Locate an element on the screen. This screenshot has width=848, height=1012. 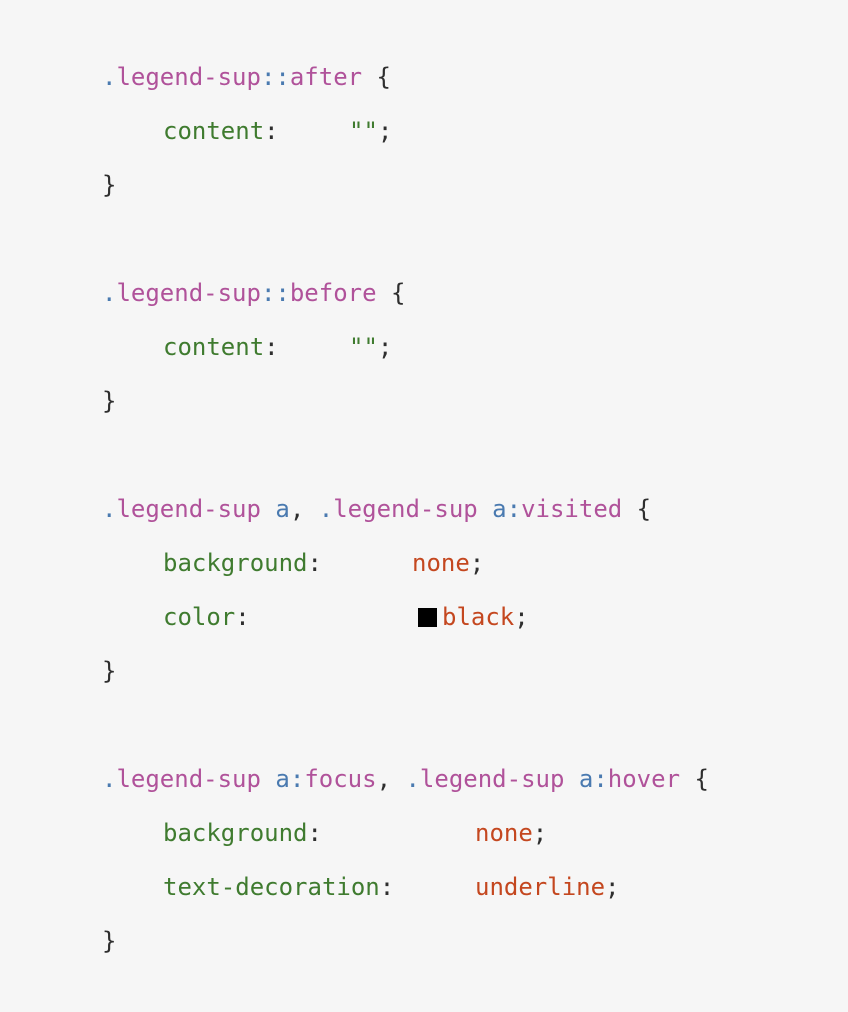
rule-3-declaration-1-value: none; is located at coordinates (448, 563).